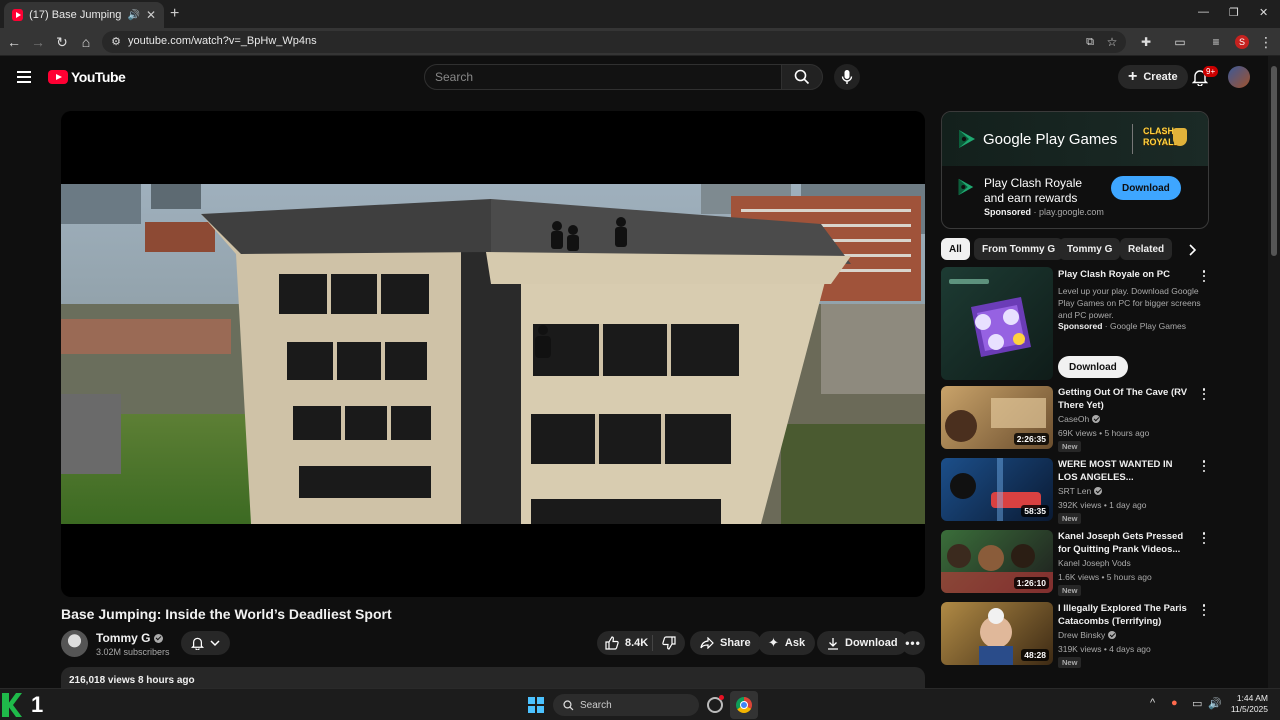  Describe the element at coordinates (787, 643) in the screenshot. I see `ask-button: ✦ Ask` at that location.